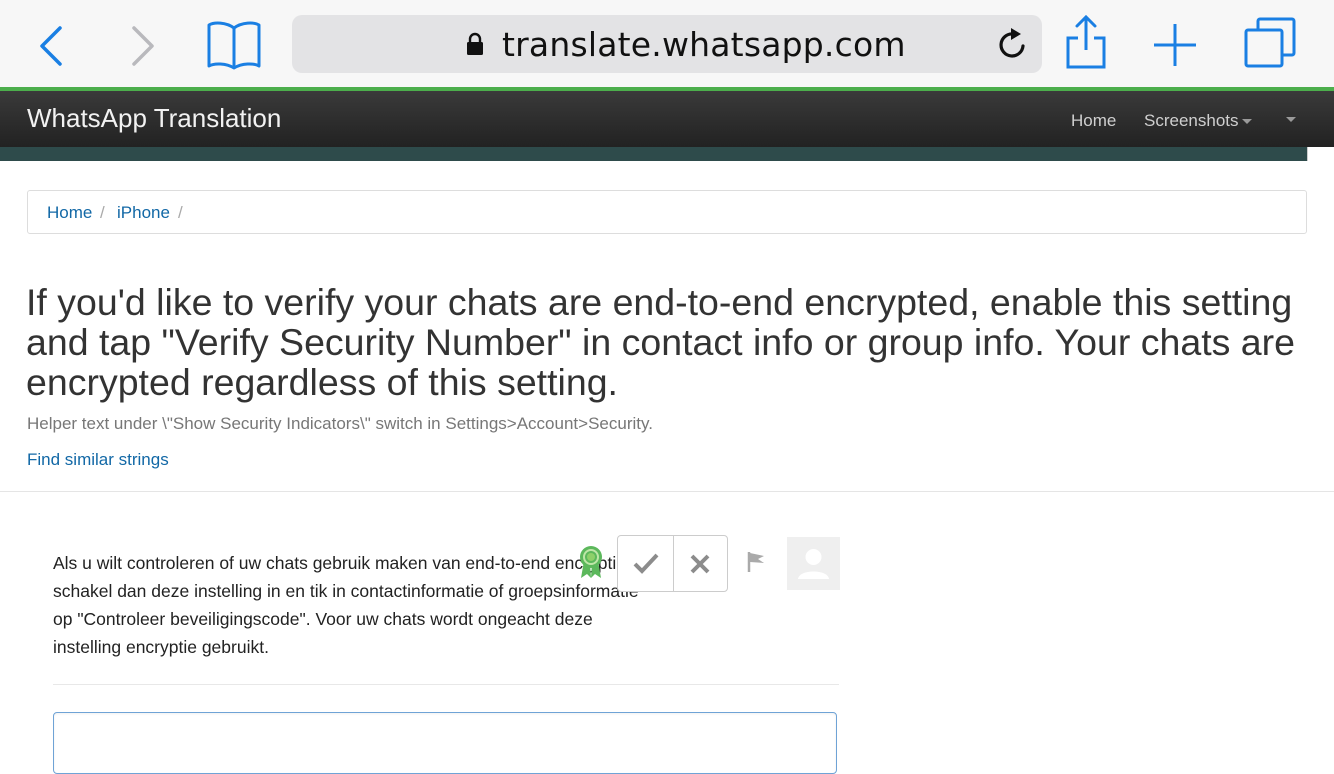 This screenshot has width=1334, height=774. I want to click on lock-icon, so click(475, 43).